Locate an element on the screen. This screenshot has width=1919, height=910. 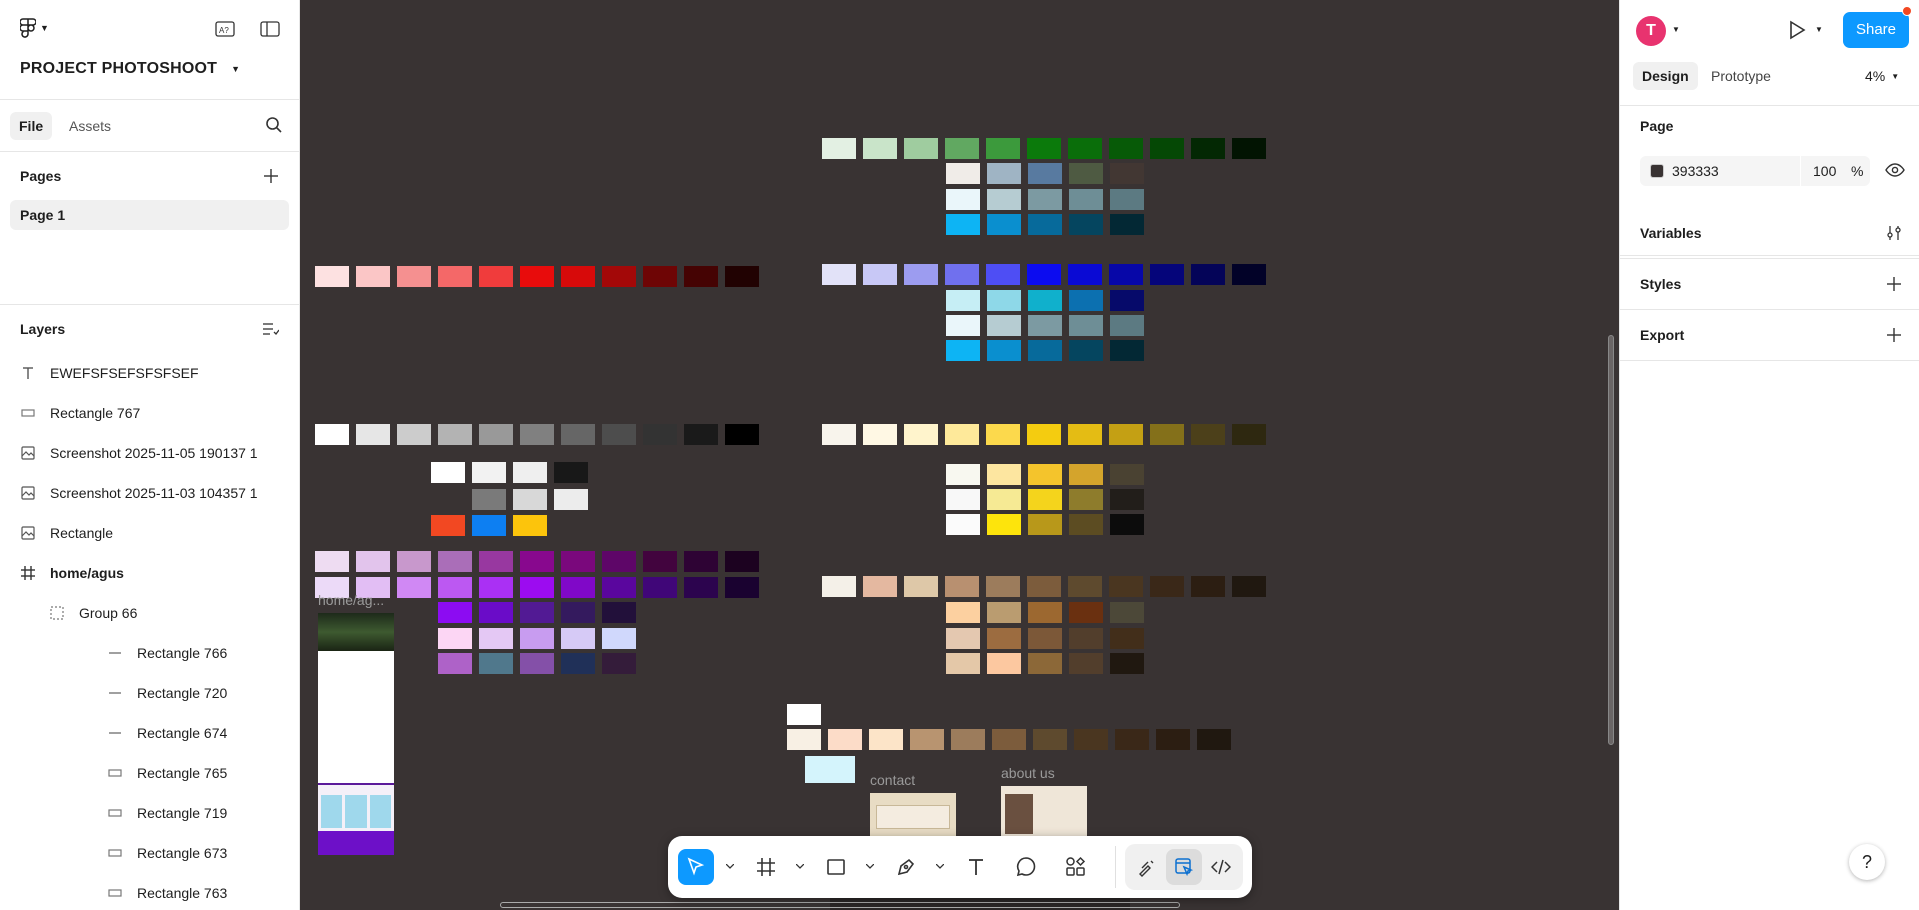
layer-row: Rectangle 673 is located at coordinates (149, 853).